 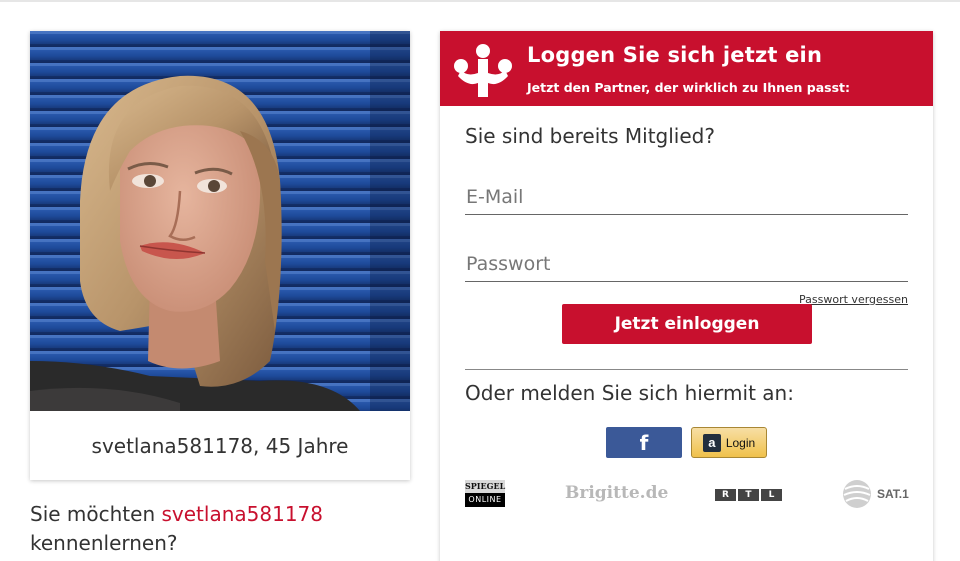 I want to click on password-field, so click(x=686, y=264).